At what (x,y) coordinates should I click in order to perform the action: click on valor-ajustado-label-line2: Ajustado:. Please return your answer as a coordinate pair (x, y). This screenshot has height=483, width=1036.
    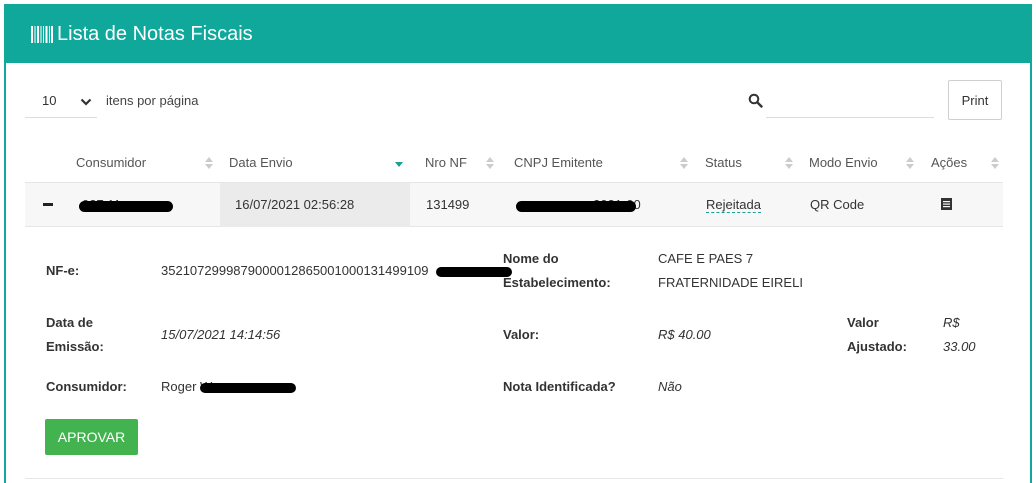
    Looking at the image, I should click on (877, 346).